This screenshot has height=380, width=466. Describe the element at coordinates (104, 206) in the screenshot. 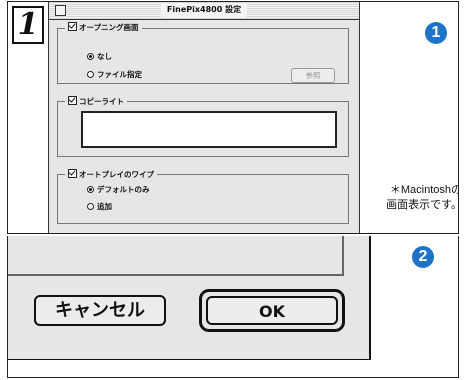

I see `radio-add-label: 追加` at that location.